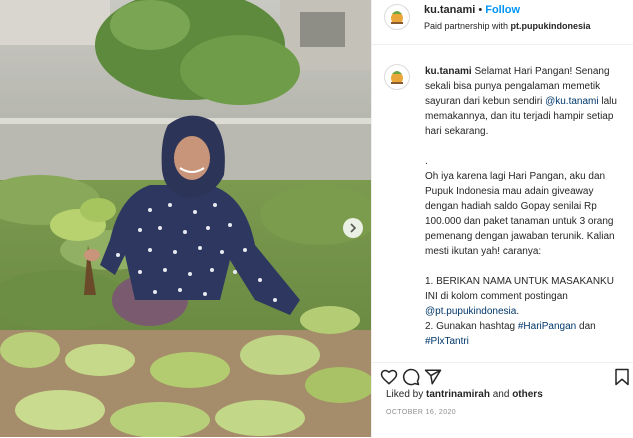 The image size is (633, 438). What do you see at coordinates (470, 311) in the screenshot?
I see `mention-pt-pupukindonesia: @pt.pupukindonesia` at bounding box center [470, 311].